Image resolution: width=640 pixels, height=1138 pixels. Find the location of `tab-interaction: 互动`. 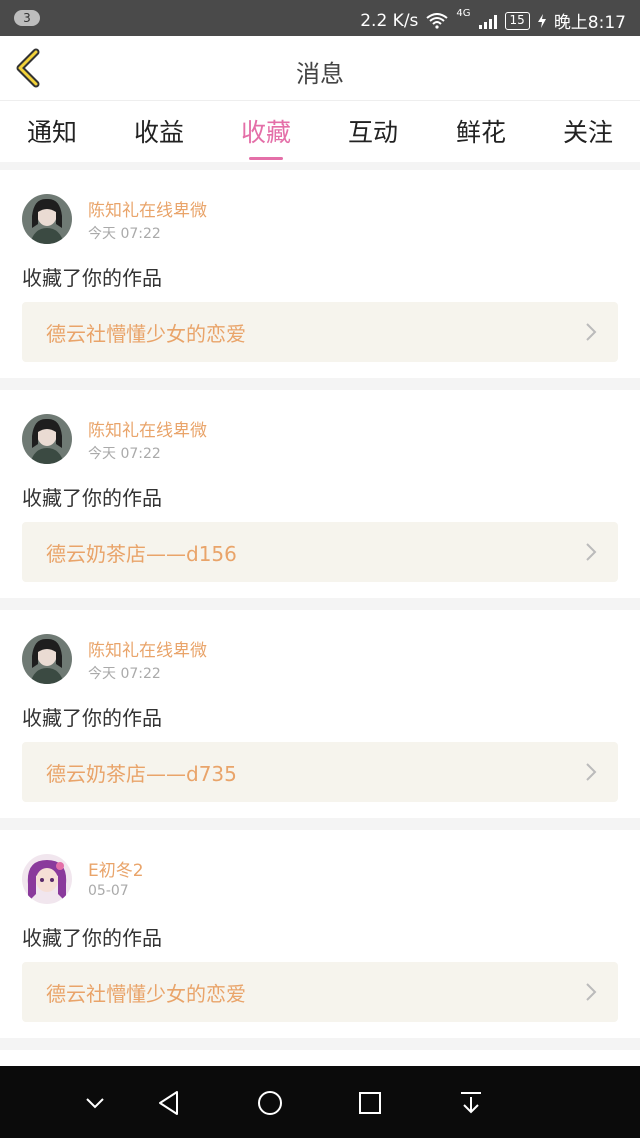

tab-interaction: 互动 is located at coordinates (373, 131).